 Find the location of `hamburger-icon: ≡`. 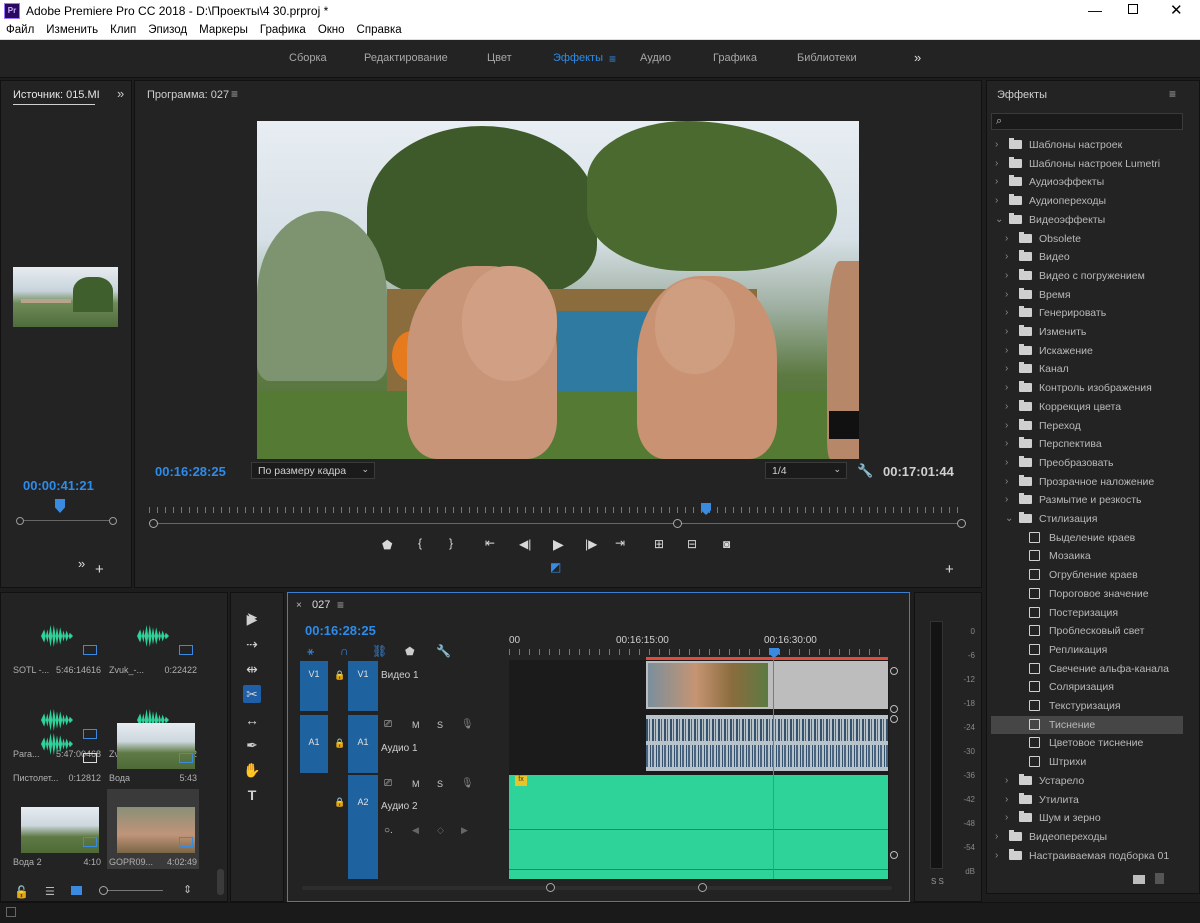

hamburger-icon: ≡ is located at coordinates (612, 59).